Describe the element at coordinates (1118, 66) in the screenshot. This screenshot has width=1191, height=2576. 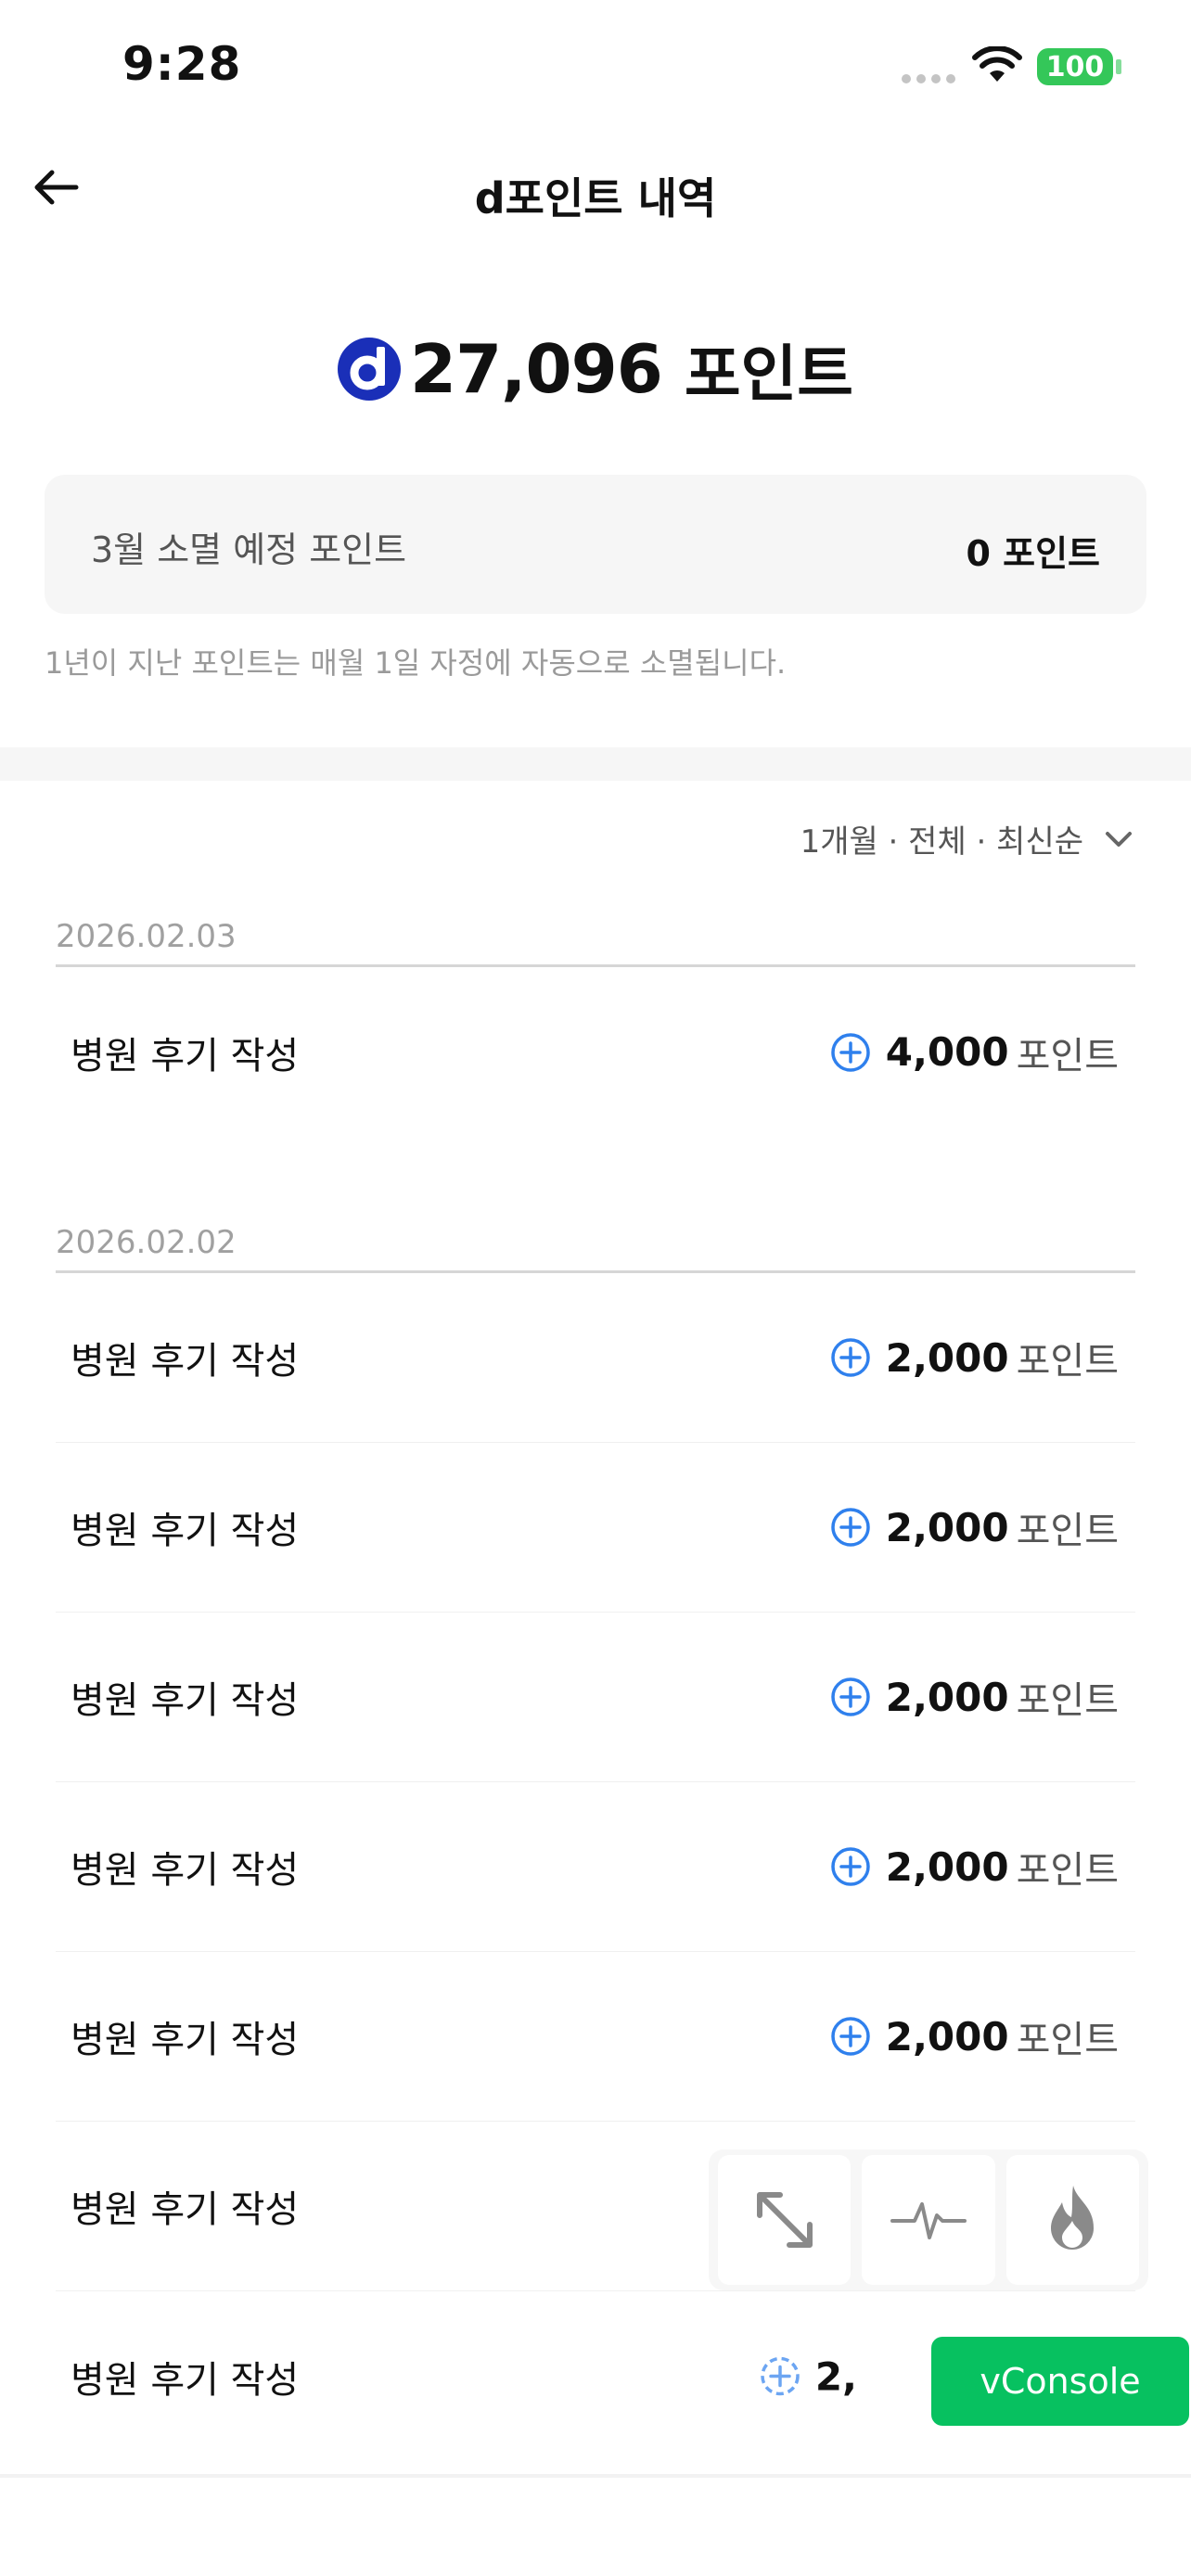
I see `battery-cap` at that location.